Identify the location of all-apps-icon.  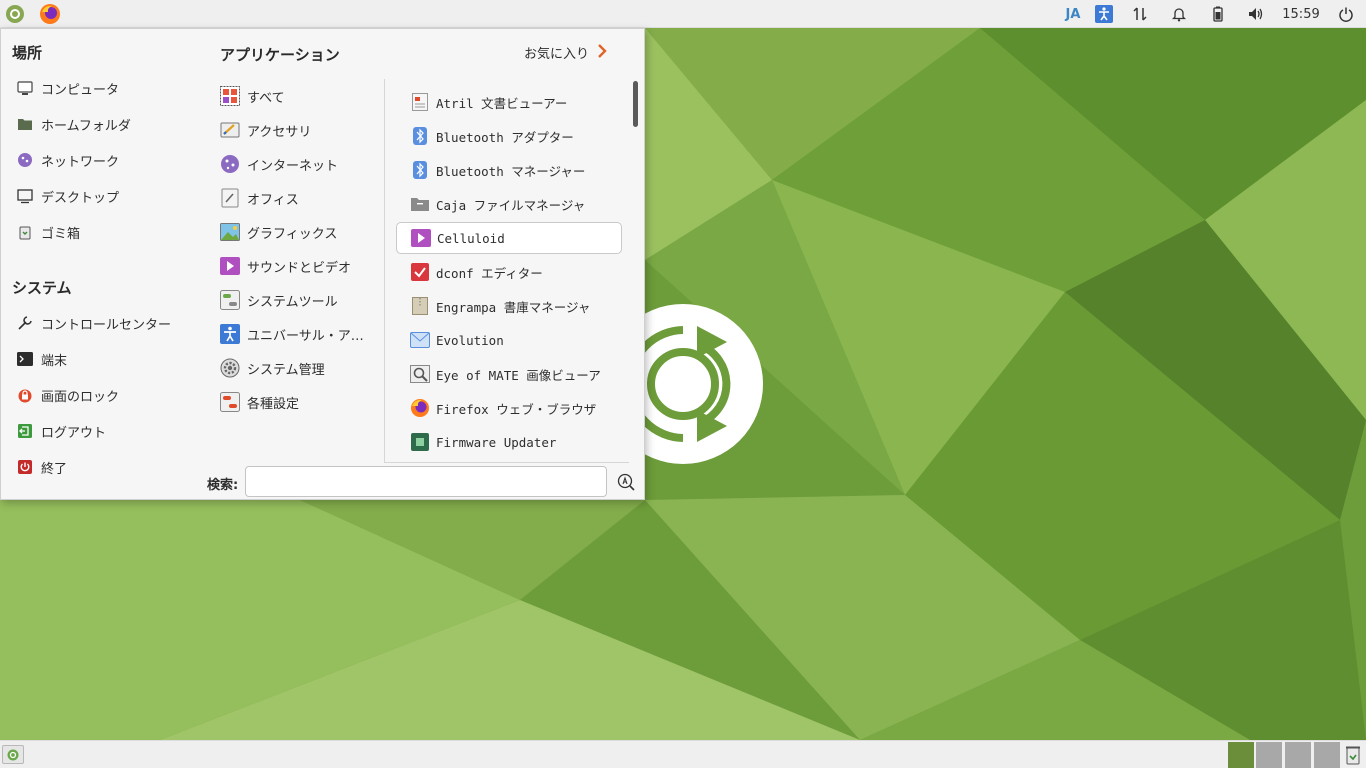
(230, 96).